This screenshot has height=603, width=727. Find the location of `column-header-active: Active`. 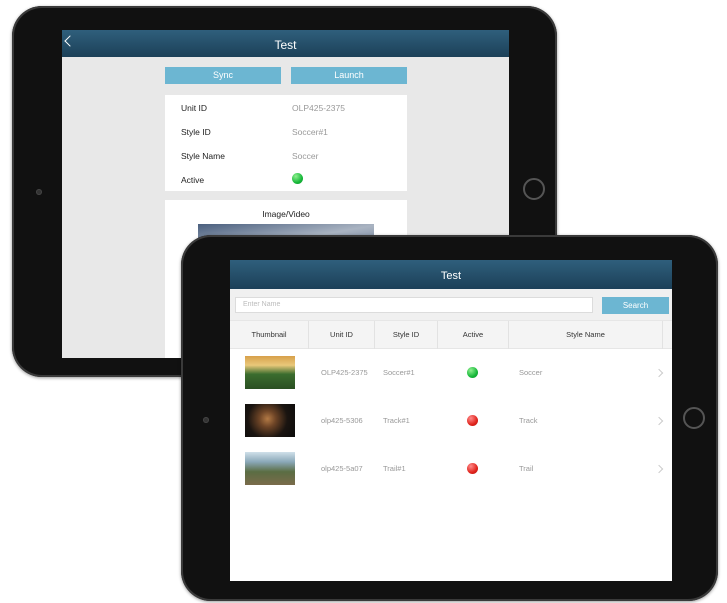

column-header-active: Active is located at coordinates (473, 335).